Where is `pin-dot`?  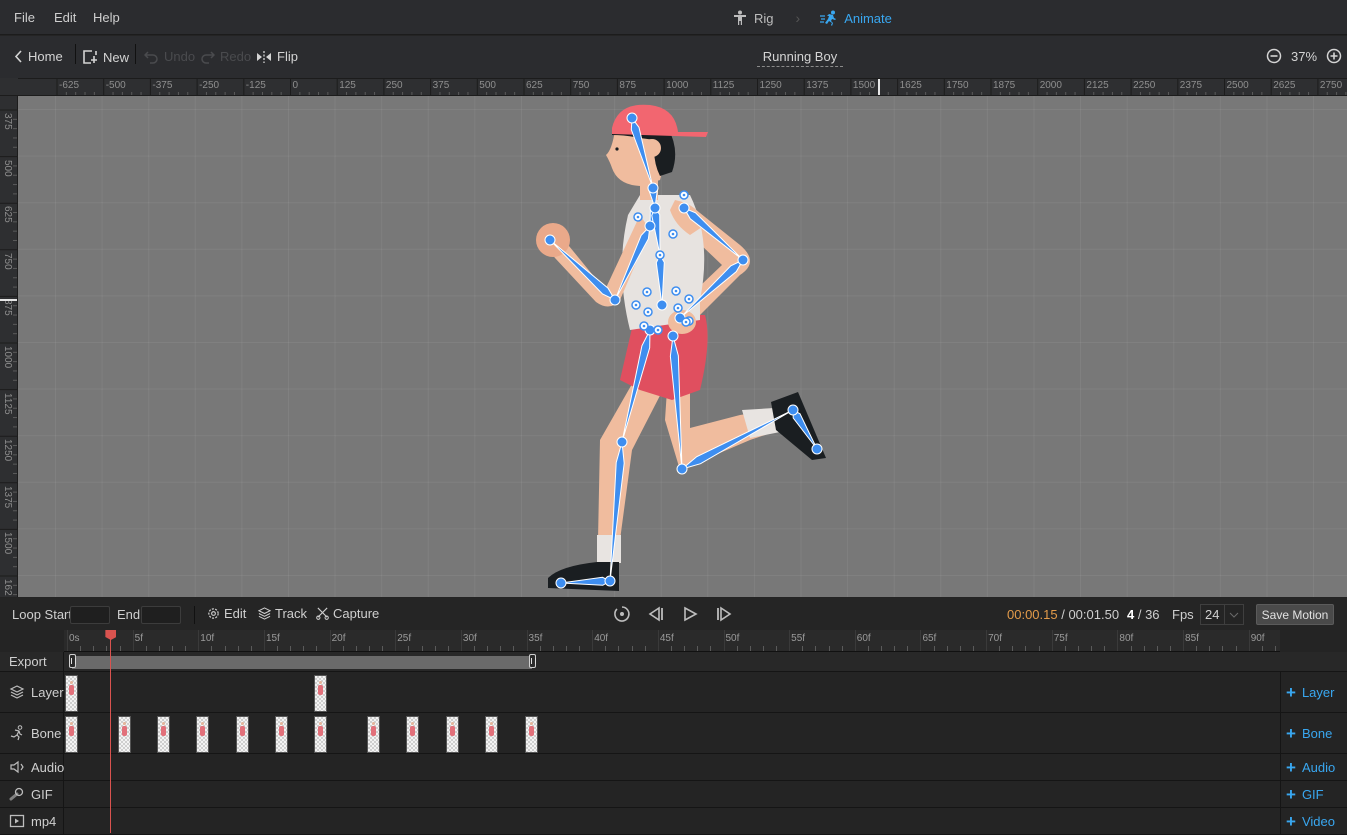
pin-dot is located at coordinates (686, 322).